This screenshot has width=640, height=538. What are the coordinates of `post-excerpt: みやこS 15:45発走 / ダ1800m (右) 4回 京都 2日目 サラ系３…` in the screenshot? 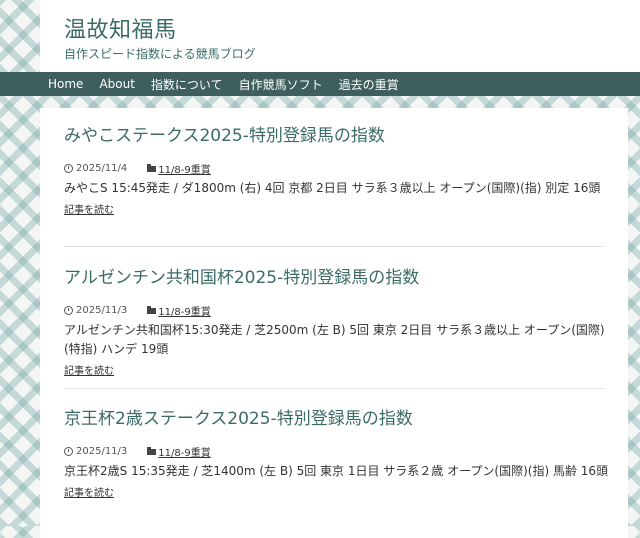 It's located at (332, 188).